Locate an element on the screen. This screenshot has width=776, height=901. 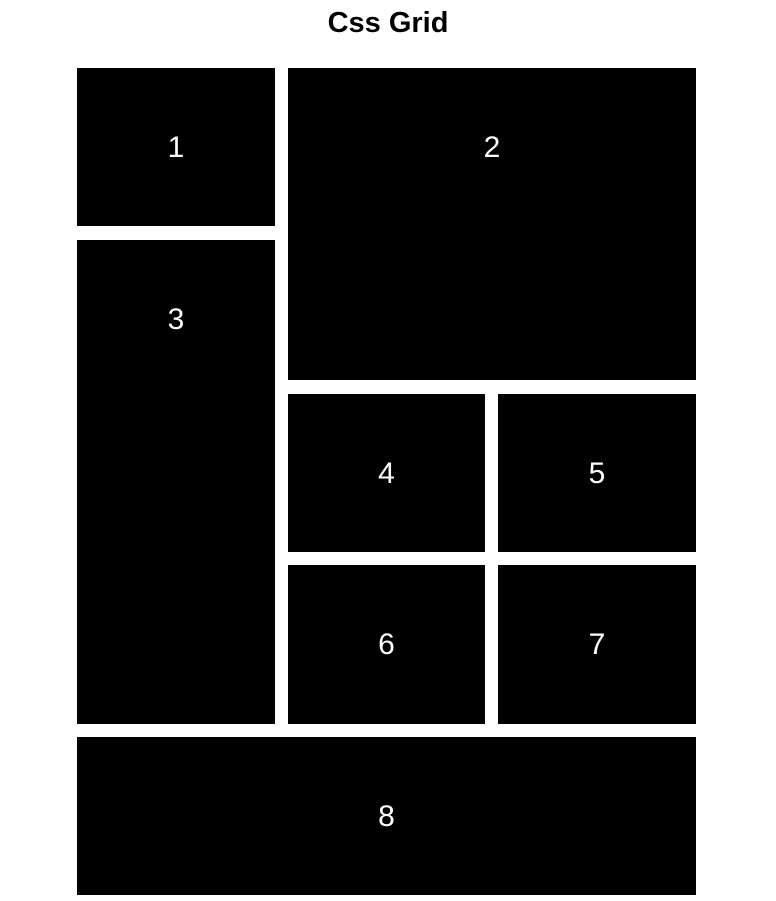
grid-cell-7: 7 is located at coordinates (597, 644).